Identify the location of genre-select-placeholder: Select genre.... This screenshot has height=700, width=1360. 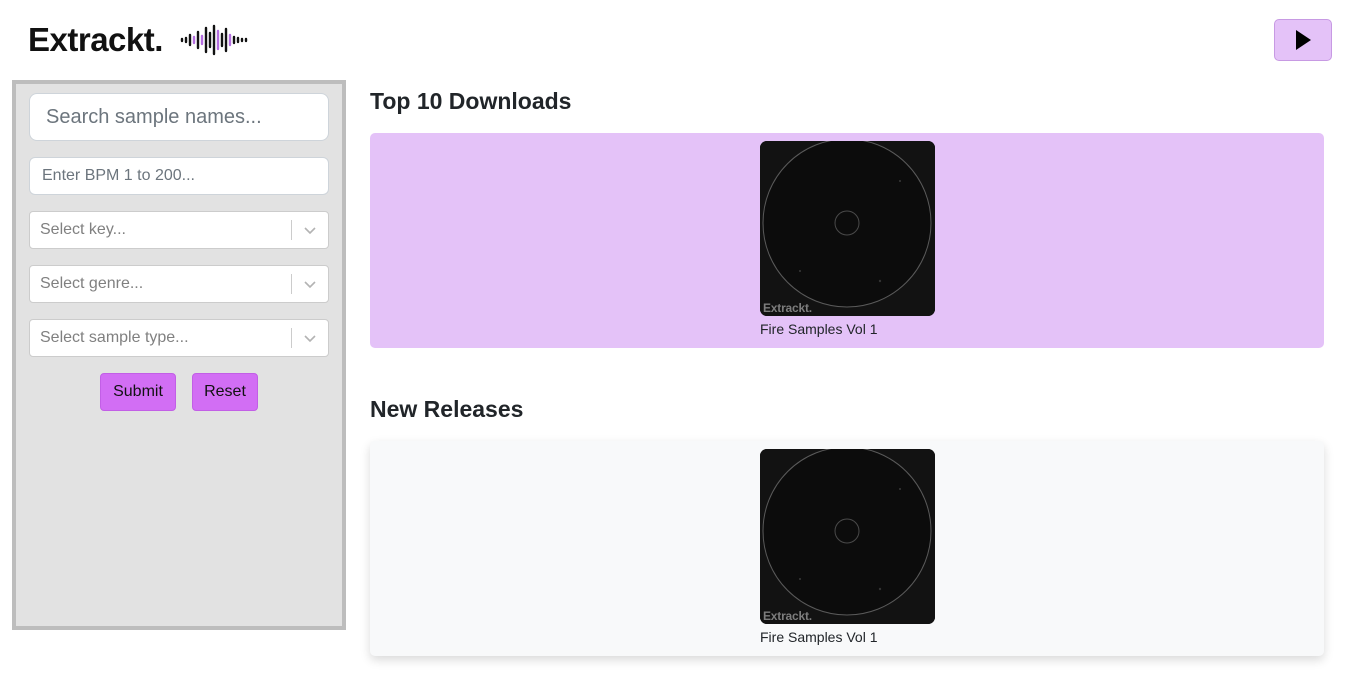
(92, 283).